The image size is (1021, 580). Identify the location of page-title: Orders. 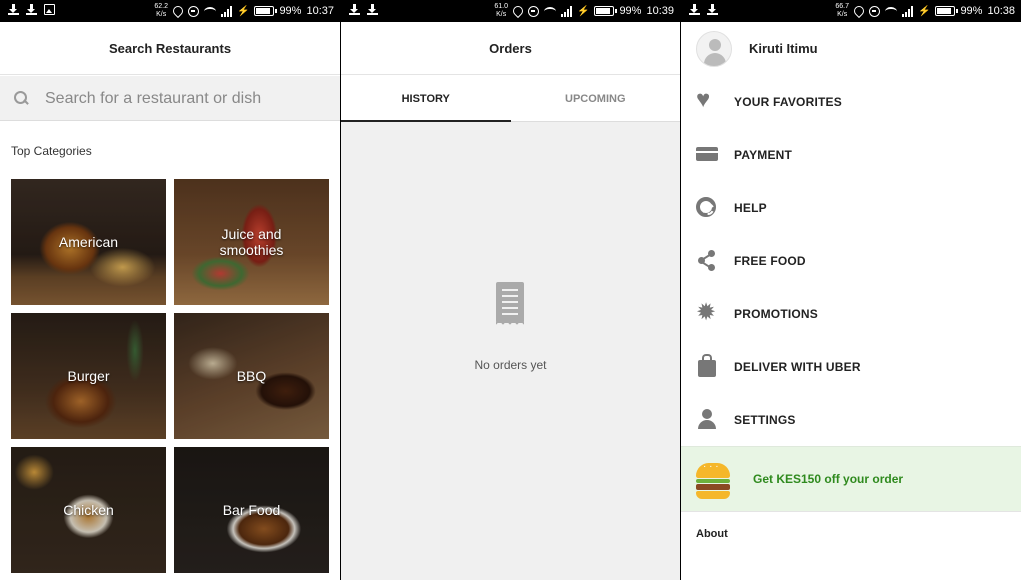
(510, 48).